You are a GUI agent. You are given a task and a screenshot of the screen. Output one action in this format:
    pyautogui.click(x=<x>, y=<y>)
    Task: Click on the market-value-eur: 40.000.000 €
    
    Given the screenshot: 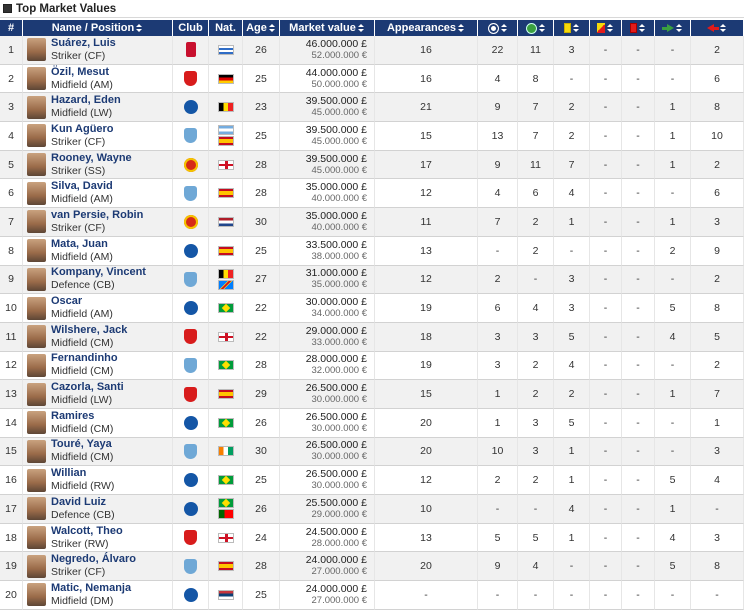 What is the action you would take?
    pyautogui.click(x=339, y=227)
    